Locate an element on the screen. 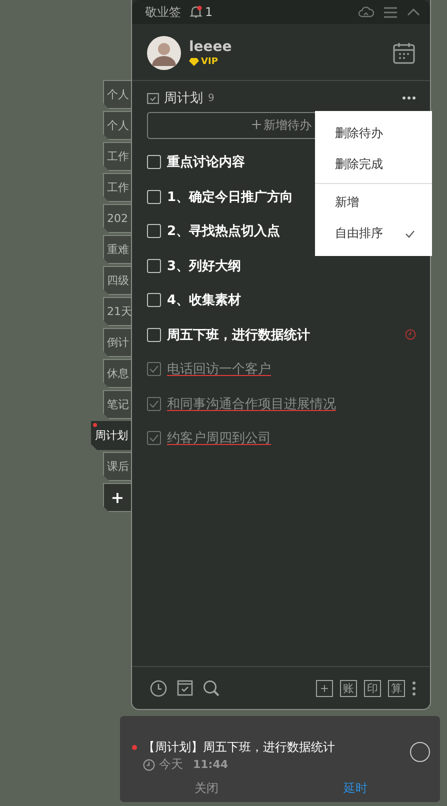 The height and width of the screenshot is (806, 447). todo-text: 约客户周四到公司 is located at coordinates (219, 439).